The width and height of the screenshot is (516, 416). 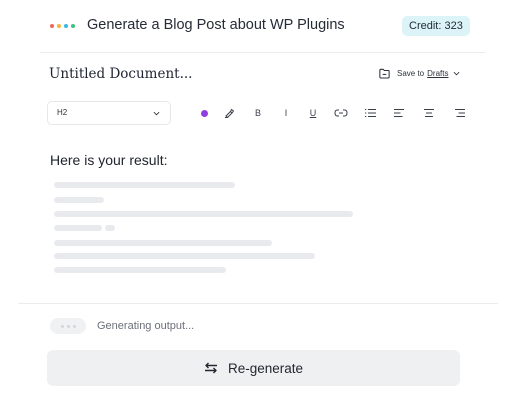 I want to click on regenerate-label: Re-generate, so click(x=265, y=368).